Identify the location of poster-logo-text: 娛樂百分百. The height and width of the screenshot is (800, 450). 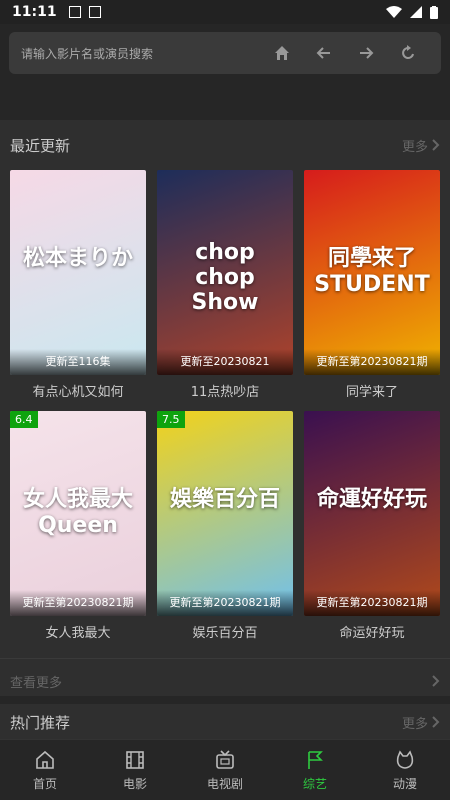
(224, 499).